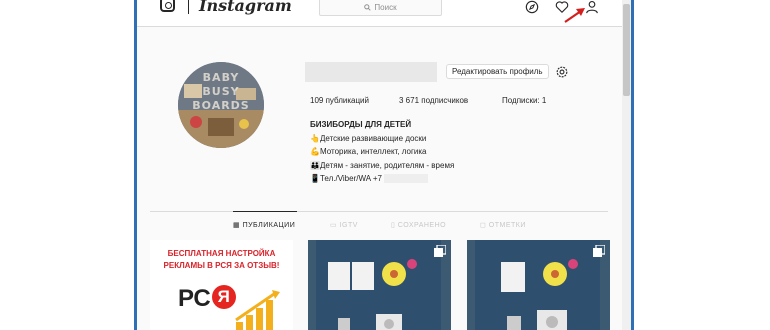 This screenshot has height=330, width=770. I want to click on bio-line: 👆Детские развивающие доски, so click(368, 138).